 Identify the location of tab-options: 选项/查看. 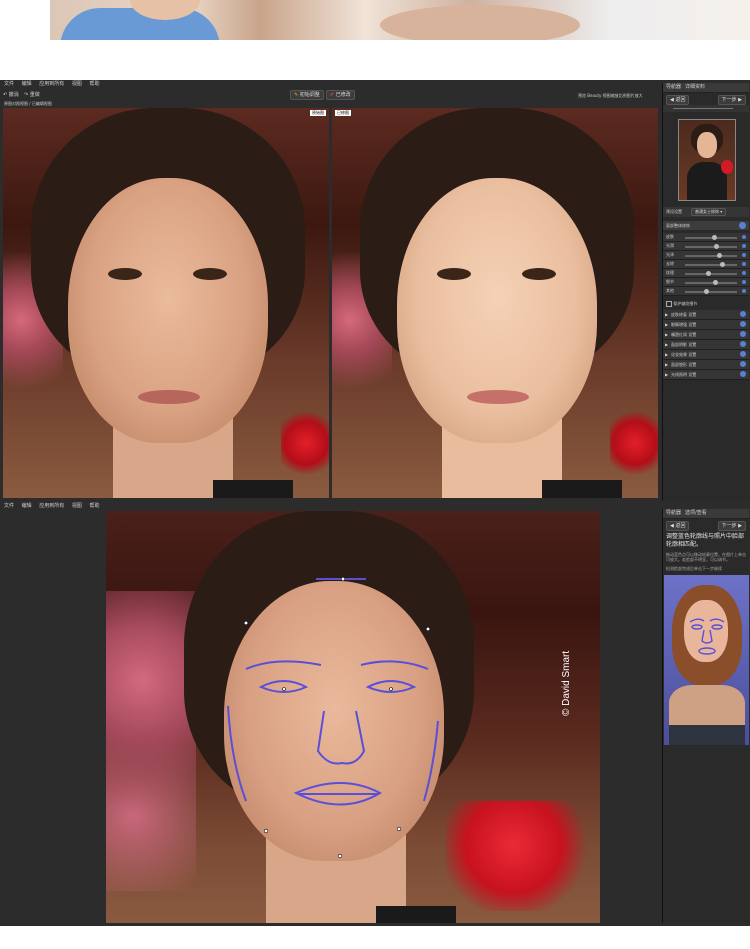
(696, 513).